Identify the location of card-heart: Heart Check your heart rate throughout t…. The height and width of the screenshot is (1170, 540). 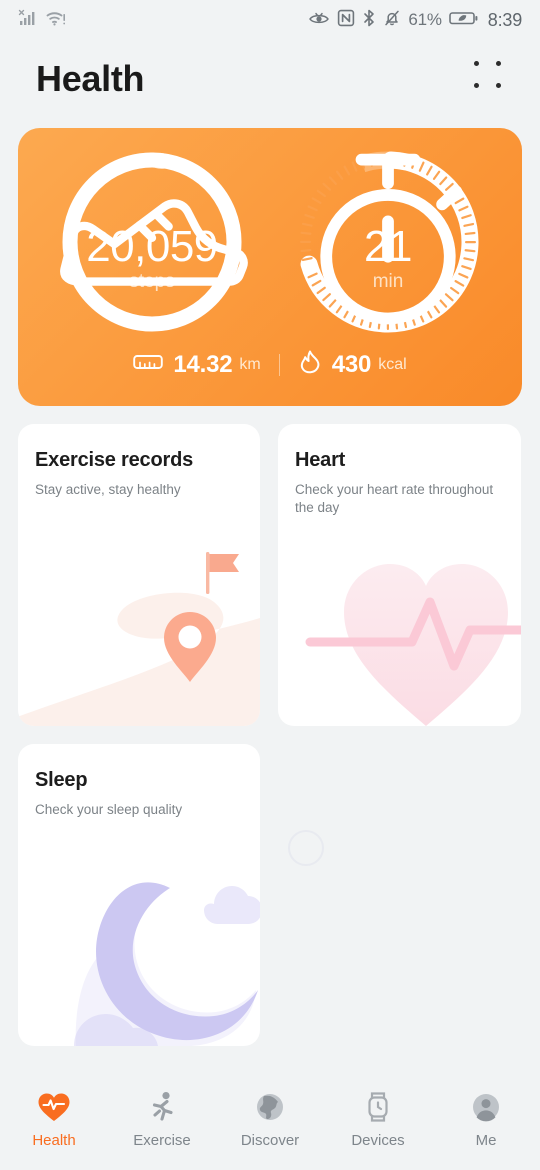
(399, 575).